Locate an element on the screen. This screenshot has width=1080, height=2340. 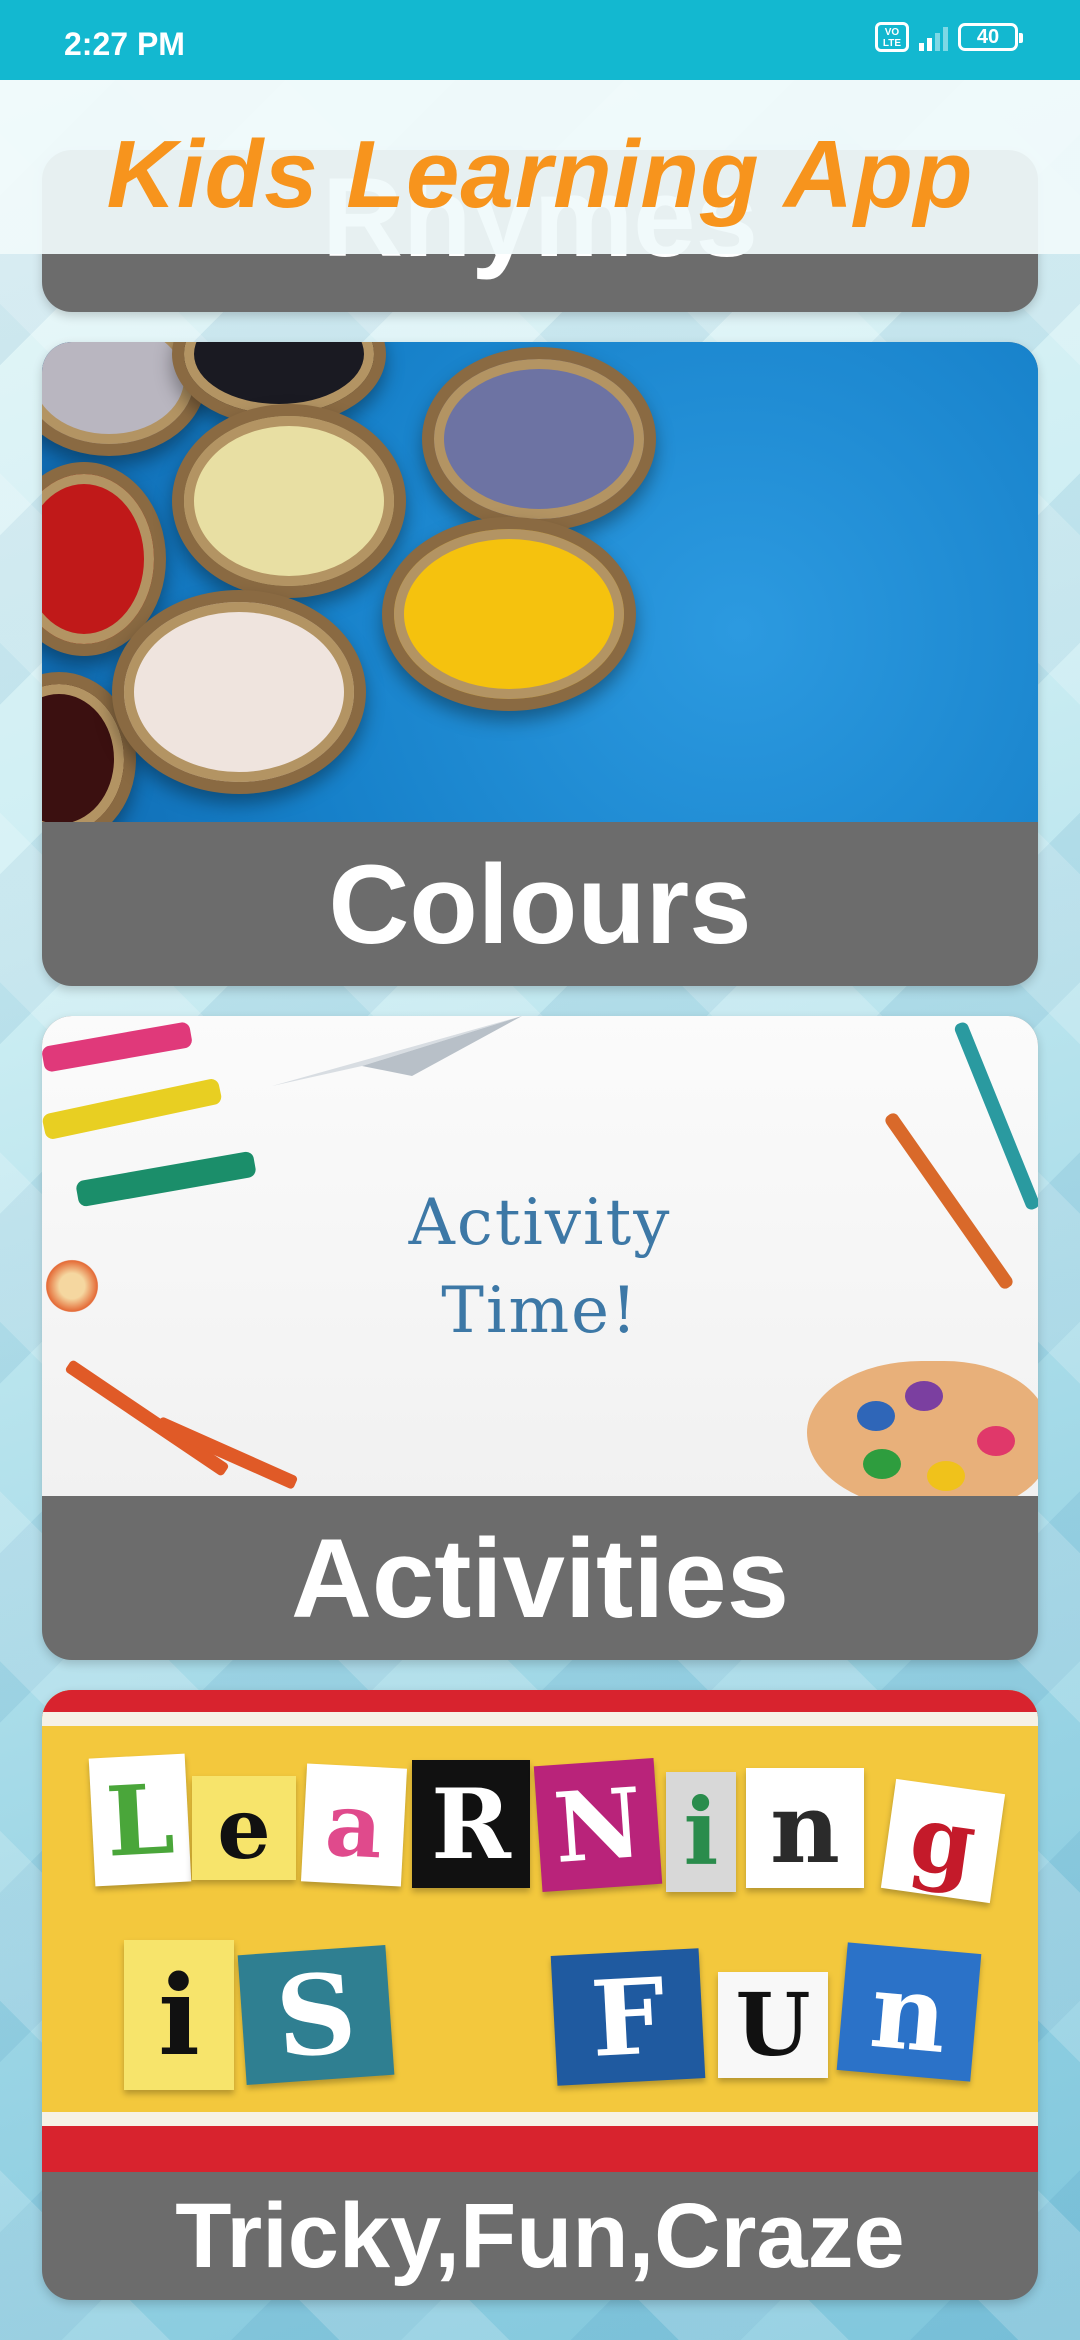
card-label: Activities is located at coordinates (540, 1578).